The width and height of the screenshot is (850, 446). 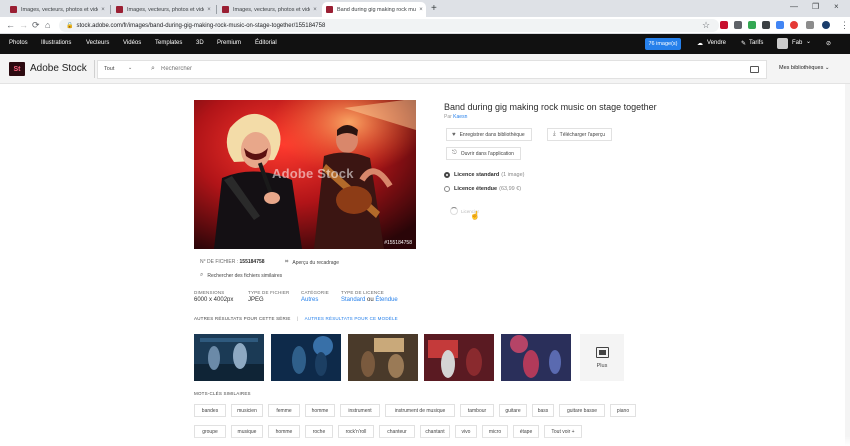 What do you see at coordinates (229, 43) in the screenshot?
I see `nav-premium: Premium` at bounding box center [229, 43].